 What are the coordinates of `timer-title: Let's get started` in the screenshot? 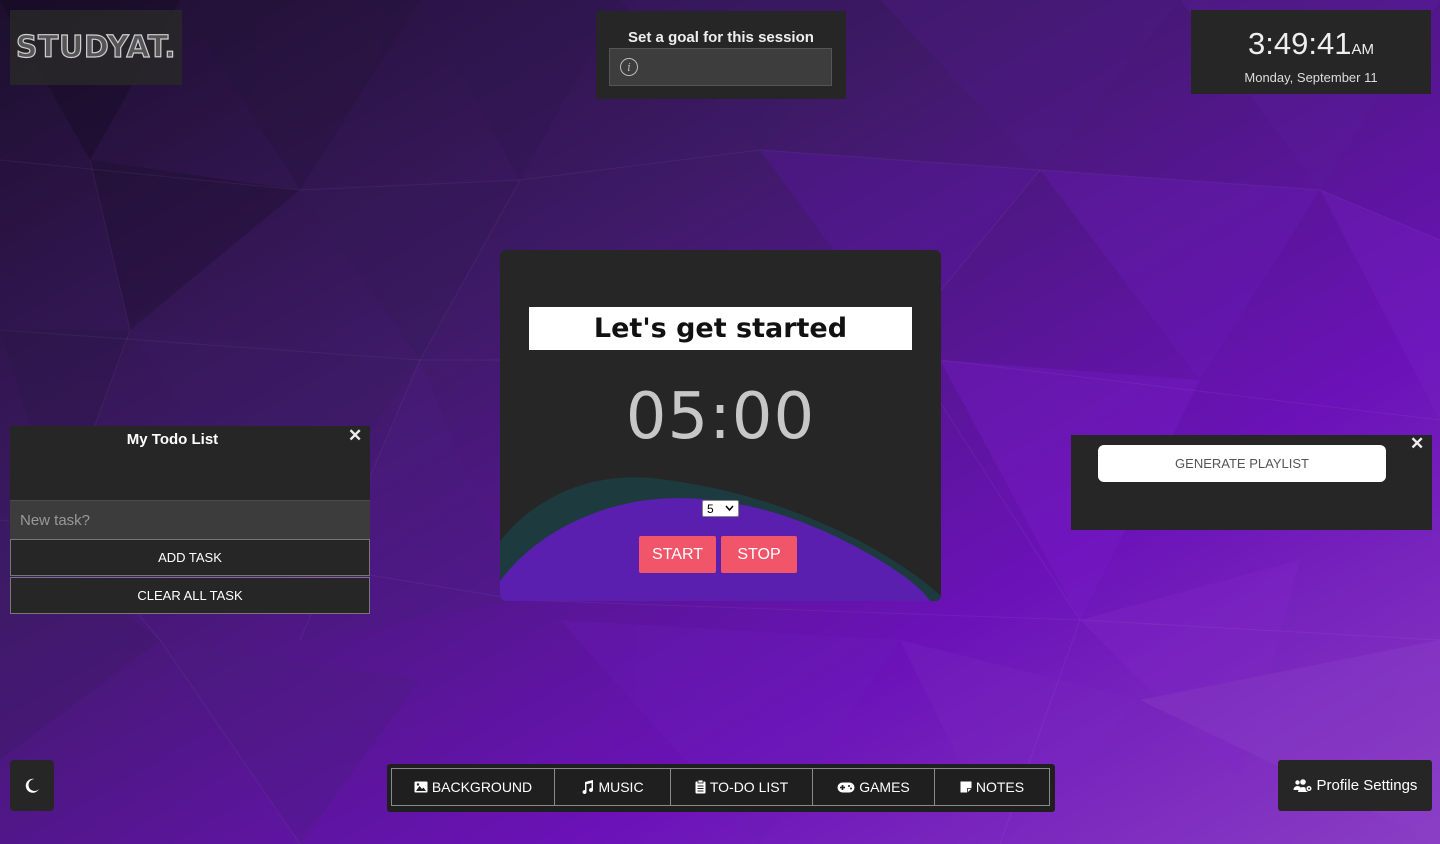 It's located at (720, 328).